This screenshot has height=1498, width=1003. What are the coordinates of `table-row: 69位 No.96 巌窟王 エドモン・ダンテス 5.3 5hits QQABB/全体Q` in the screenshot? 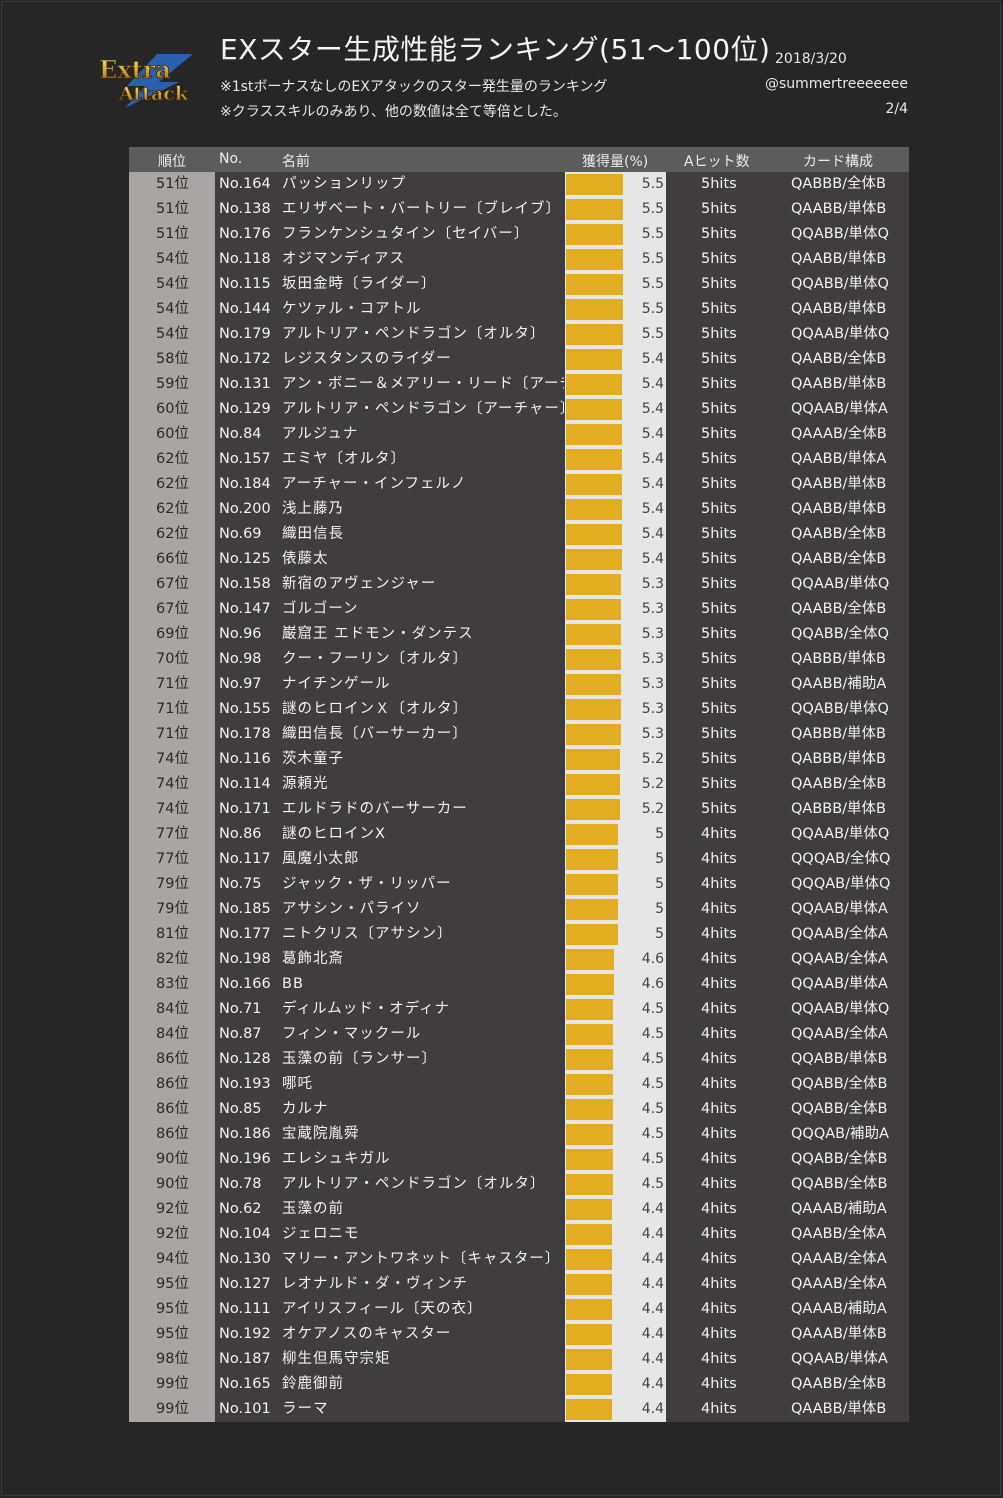 It's located at (519, 634).